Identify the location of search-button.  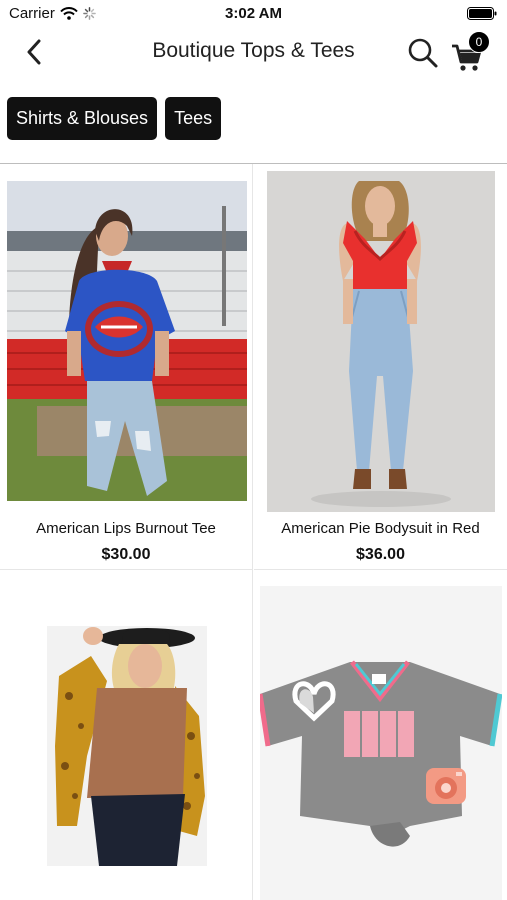
(423, 53).